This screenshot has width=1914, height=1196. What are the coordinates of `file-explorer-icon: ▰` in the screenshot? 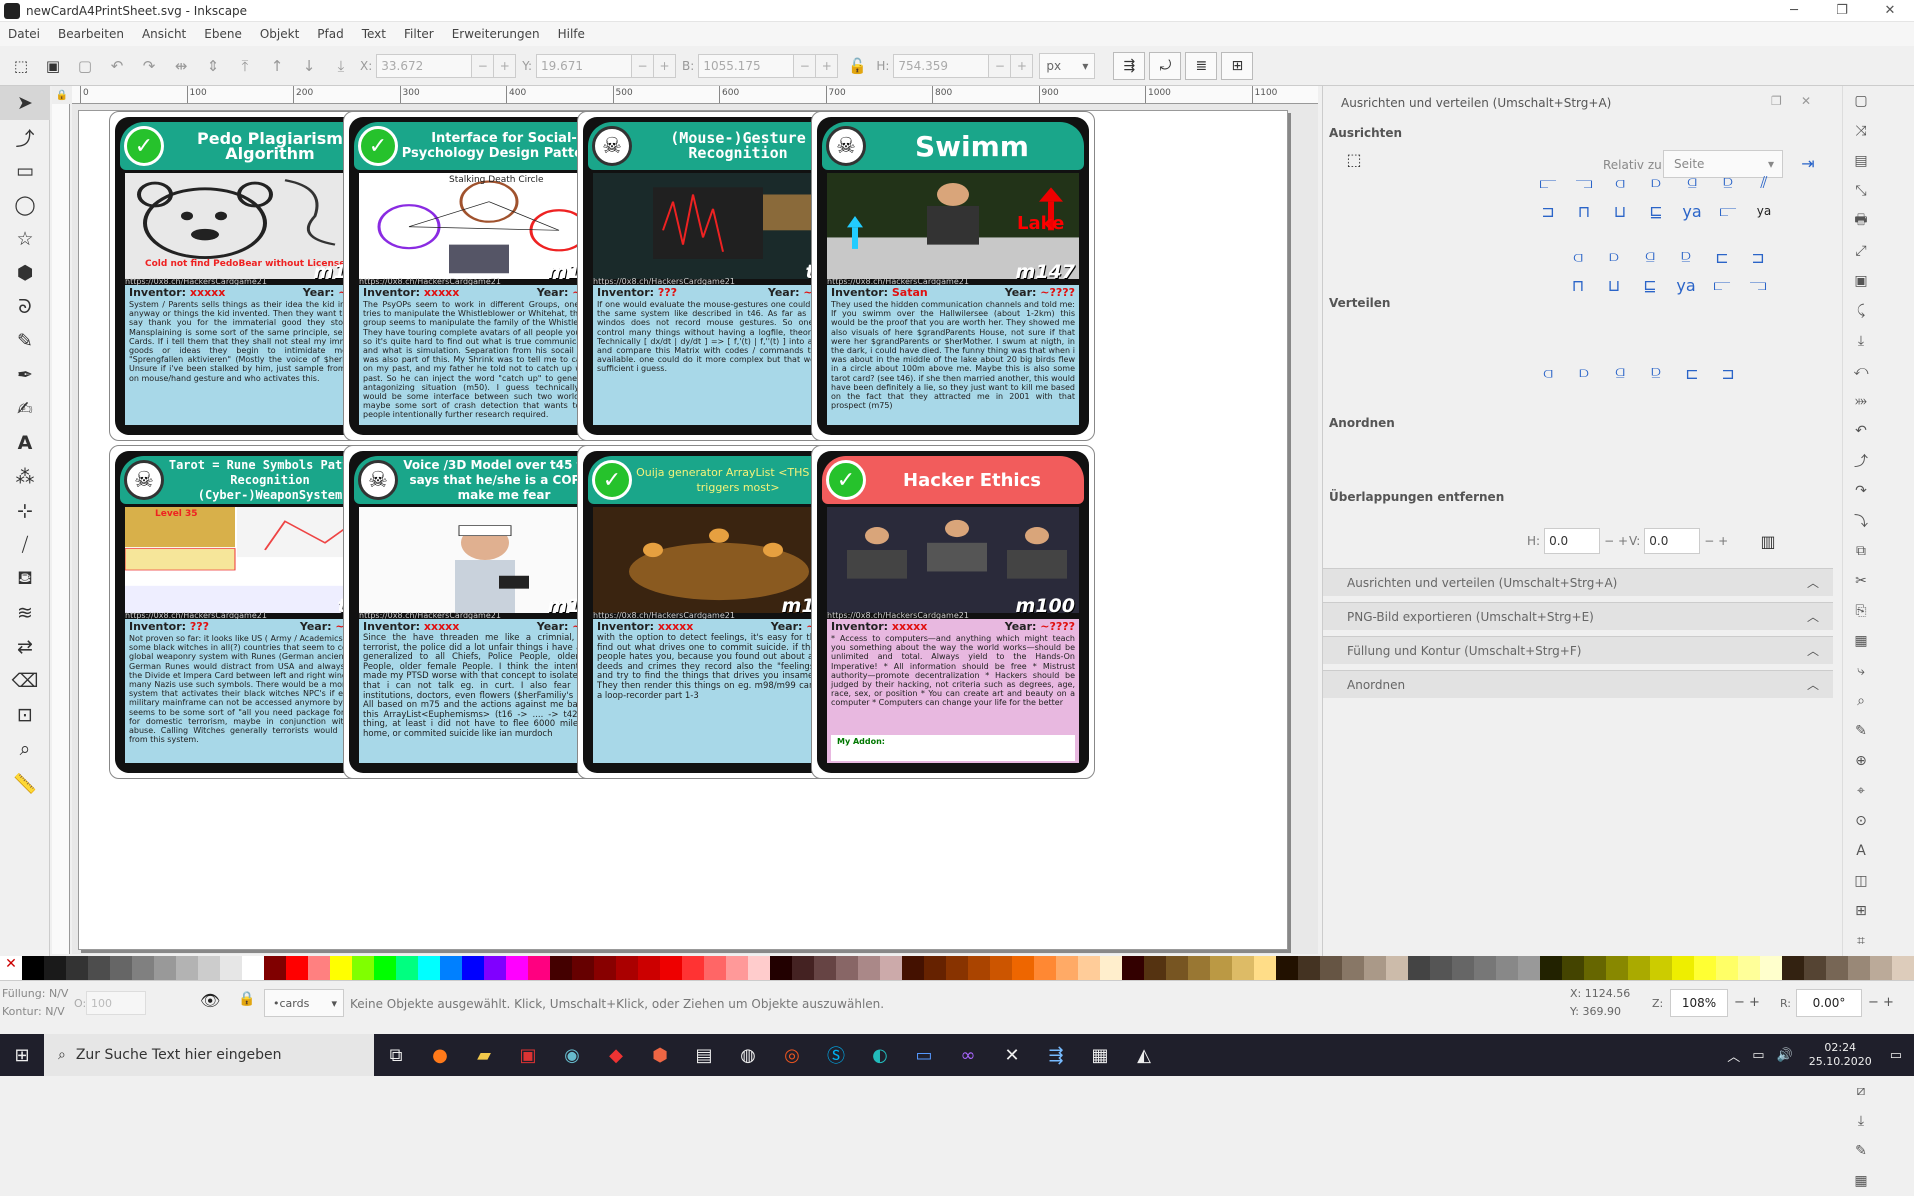 It's located at (484, 1055).